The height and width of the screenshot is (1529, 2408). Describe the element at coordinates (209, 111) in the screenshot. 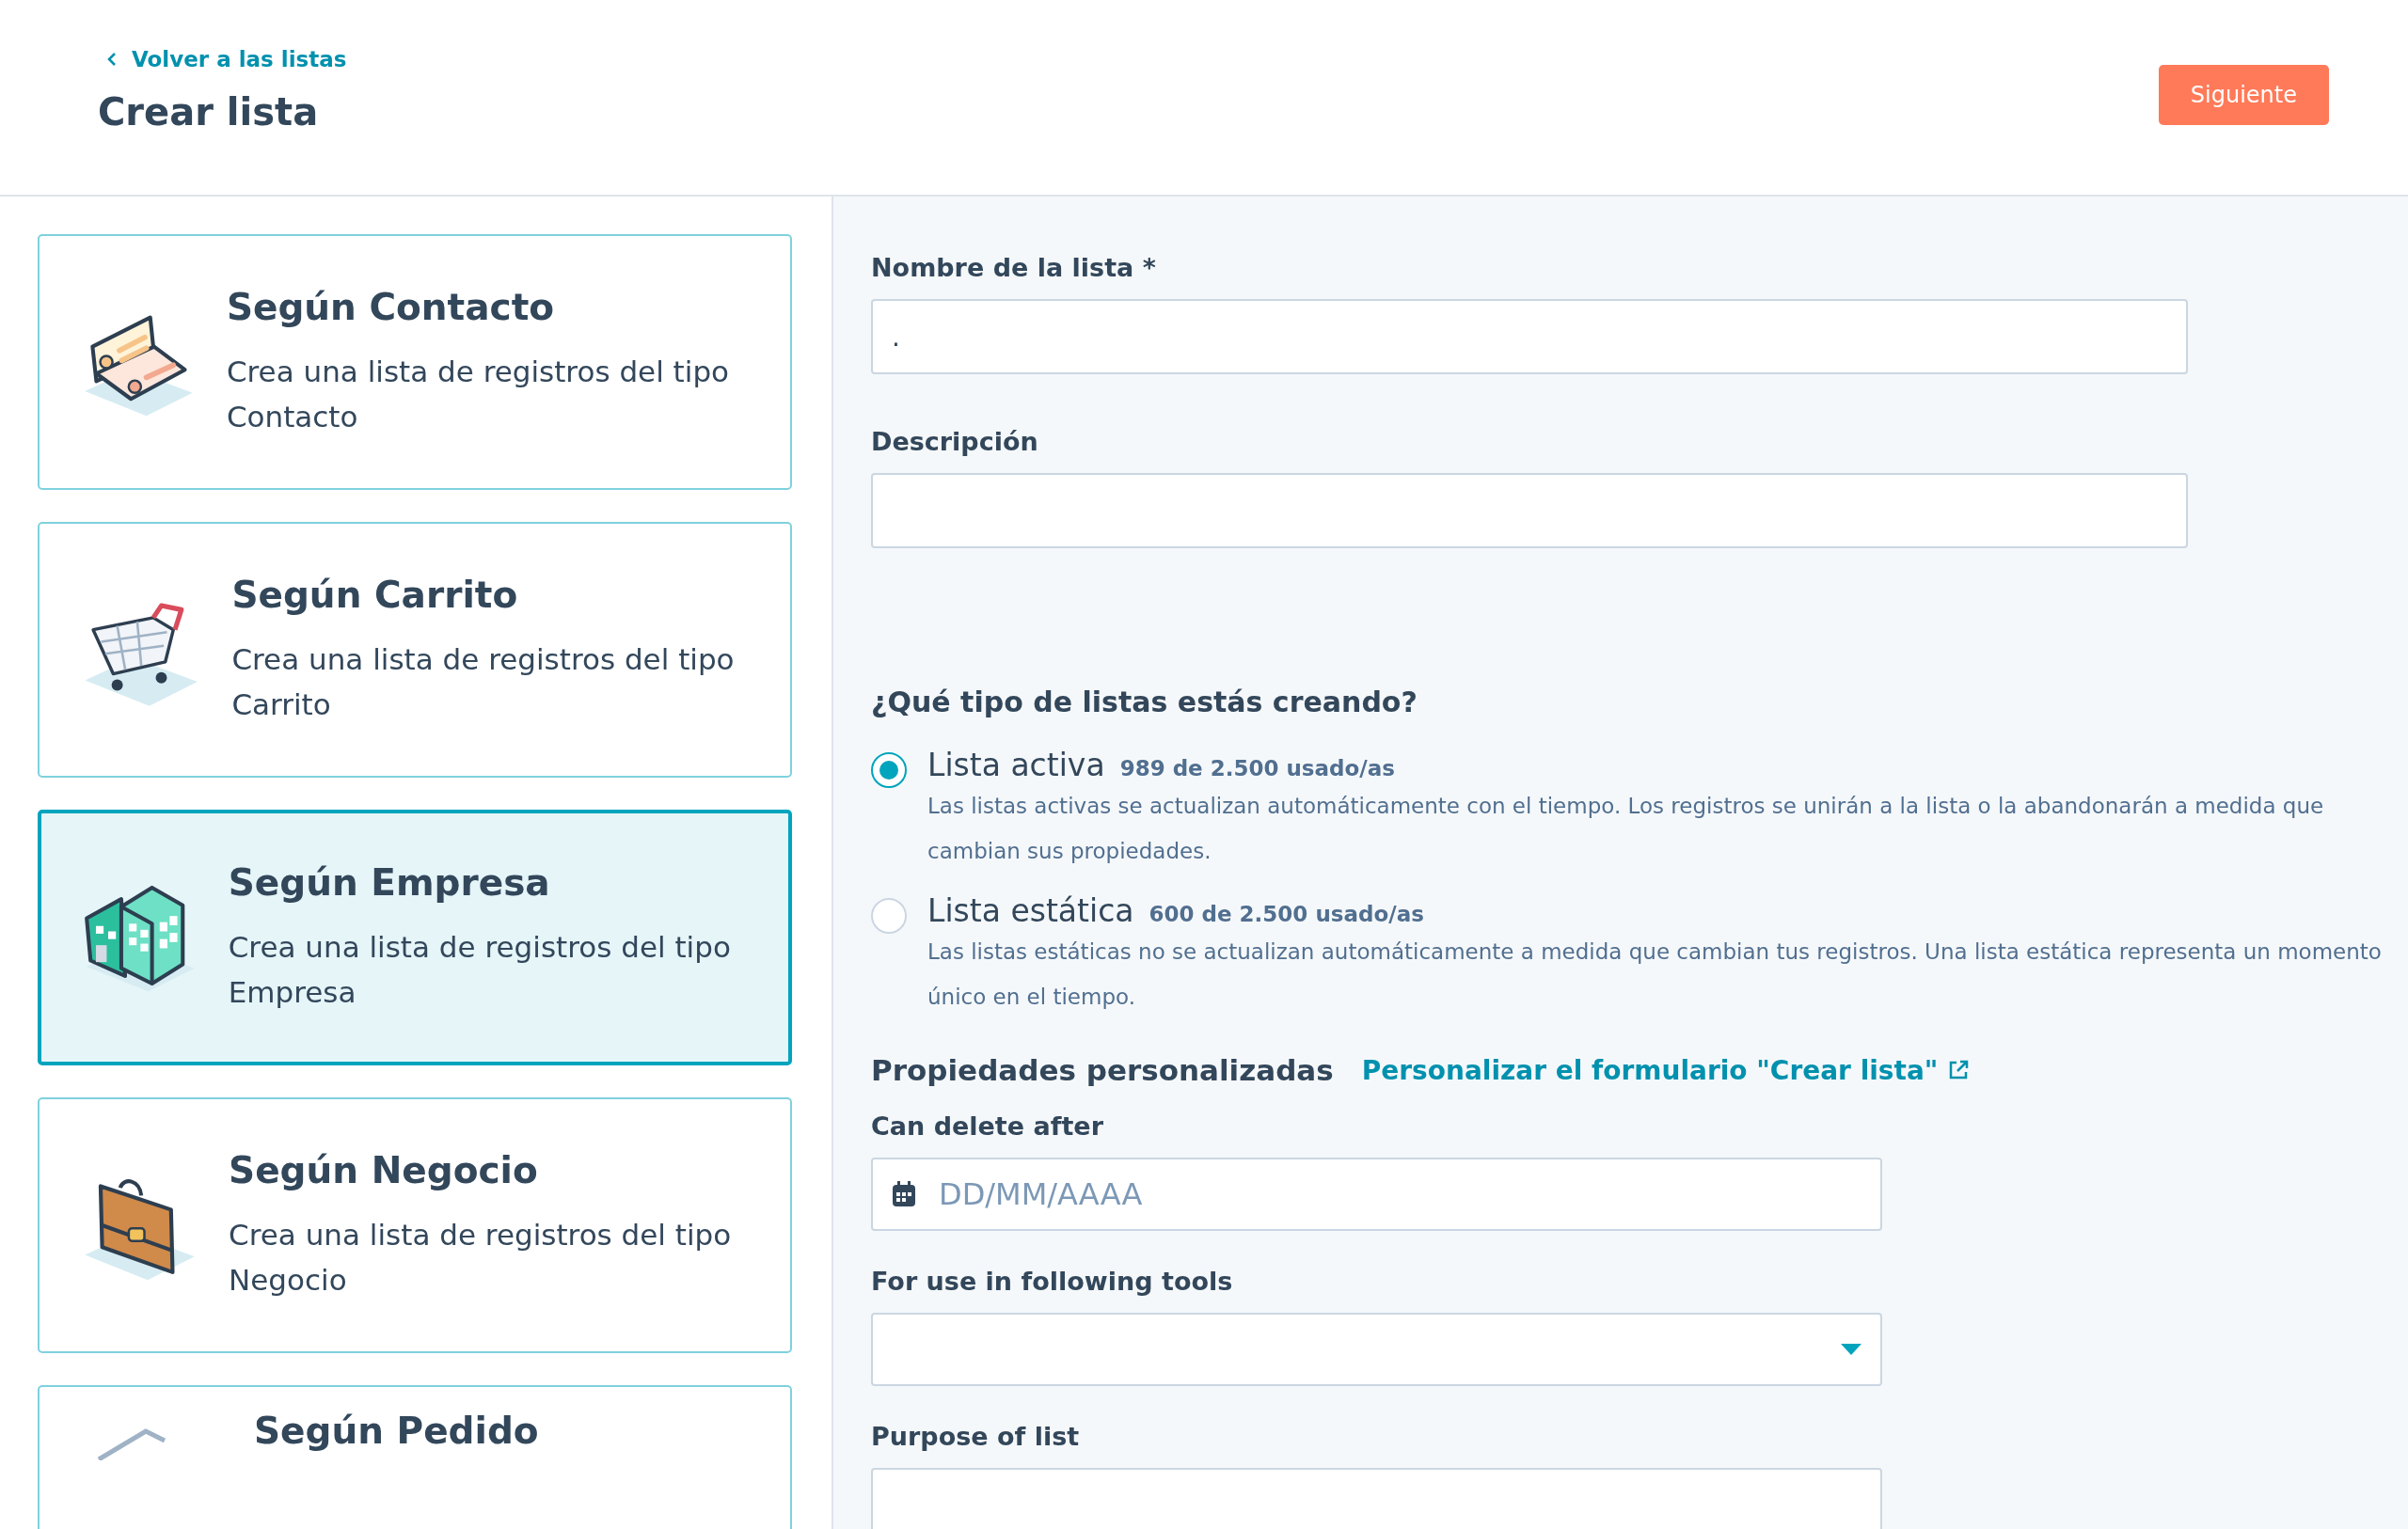

I see `page-title: Crear lista` at that location.